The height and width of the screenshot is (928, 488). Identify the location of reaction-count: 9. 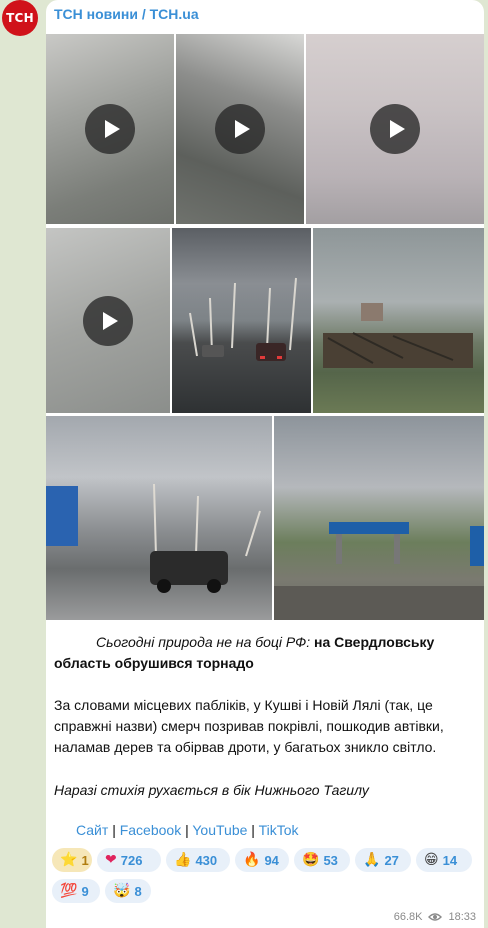
(85, 891).